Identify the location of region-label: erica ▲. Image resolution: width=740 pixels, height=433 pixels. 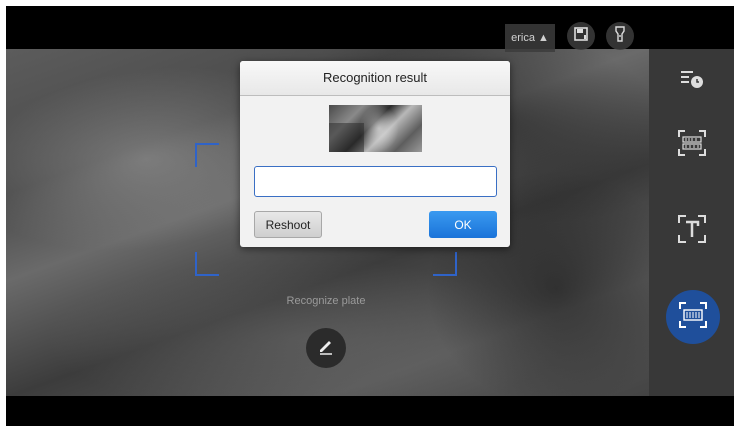
(530, 38).